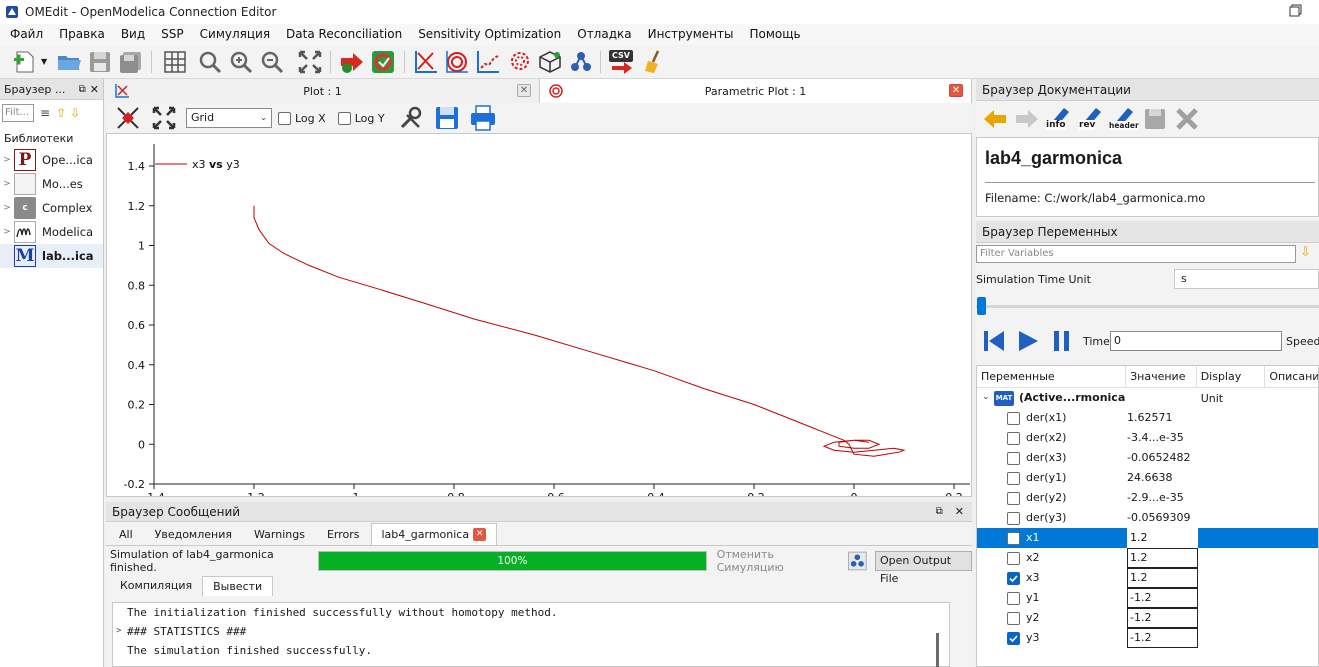  What do you see at coordinates (1052, 376) in the screenshot?
I see `column-variables: Переменные` at bounding box center [1052, 376].